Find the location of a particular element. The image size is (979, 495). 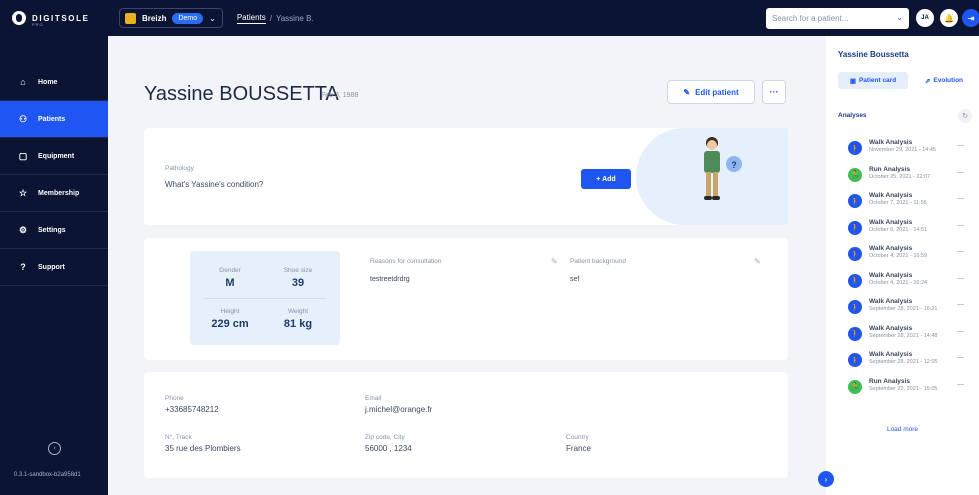

email-label: Email is located at coordinates (373, 398).